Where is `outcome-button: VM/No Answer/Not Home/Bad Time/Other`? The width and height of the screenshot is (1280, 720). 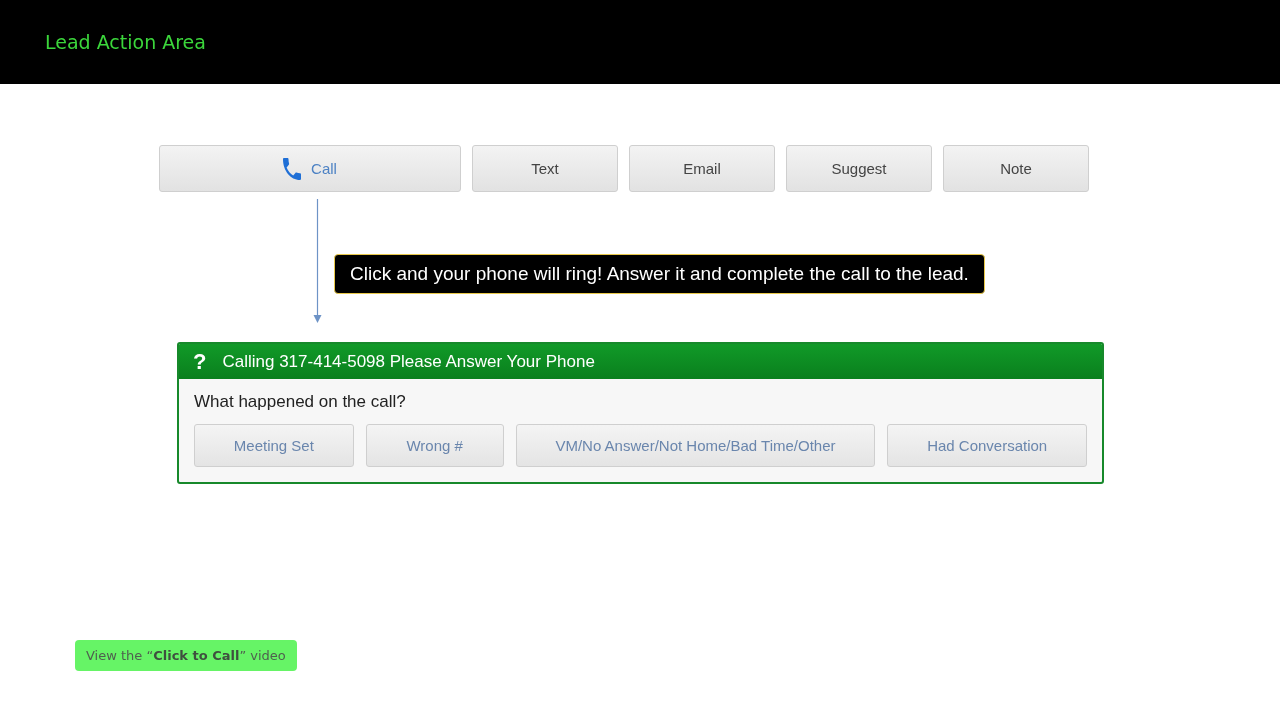
outcome-button: VM/No Answer/Not Home/Bad Time/Other is located at coordinates (695, 445).